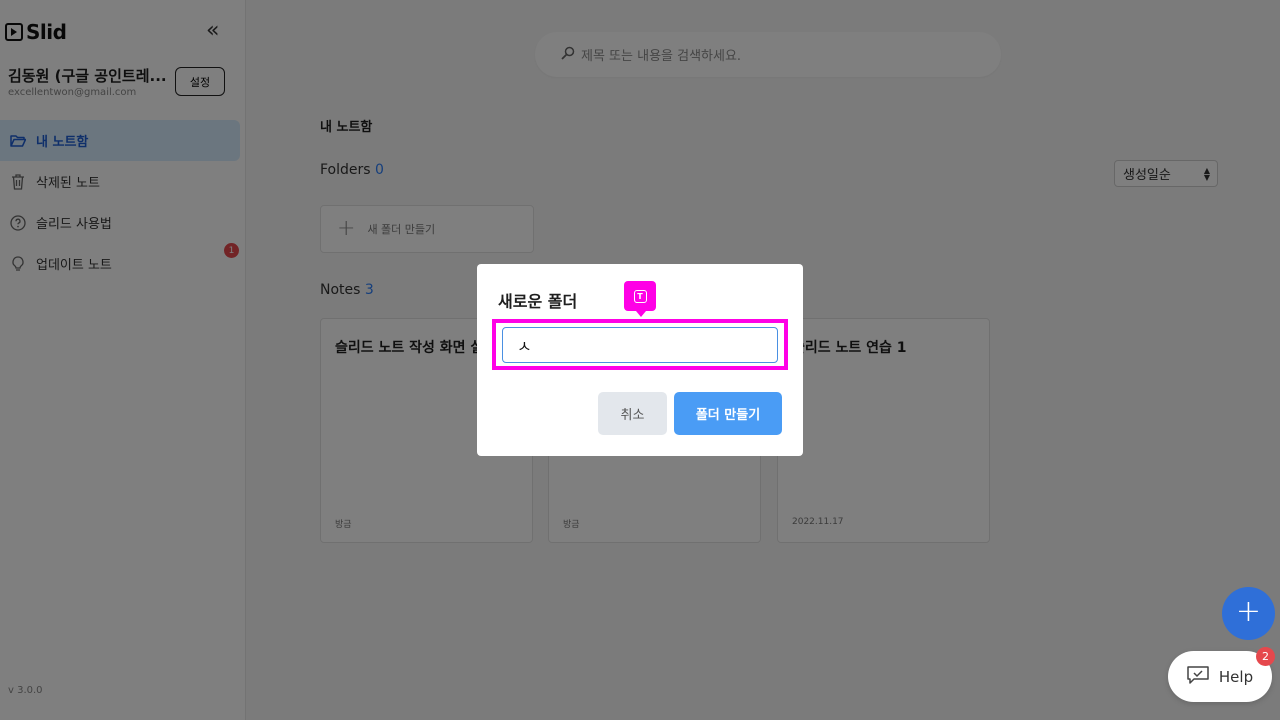  What do you see at coordinates (640, 296) in the screenshot?
I see `text-type-icon: T` at bounding box center [640, 296].